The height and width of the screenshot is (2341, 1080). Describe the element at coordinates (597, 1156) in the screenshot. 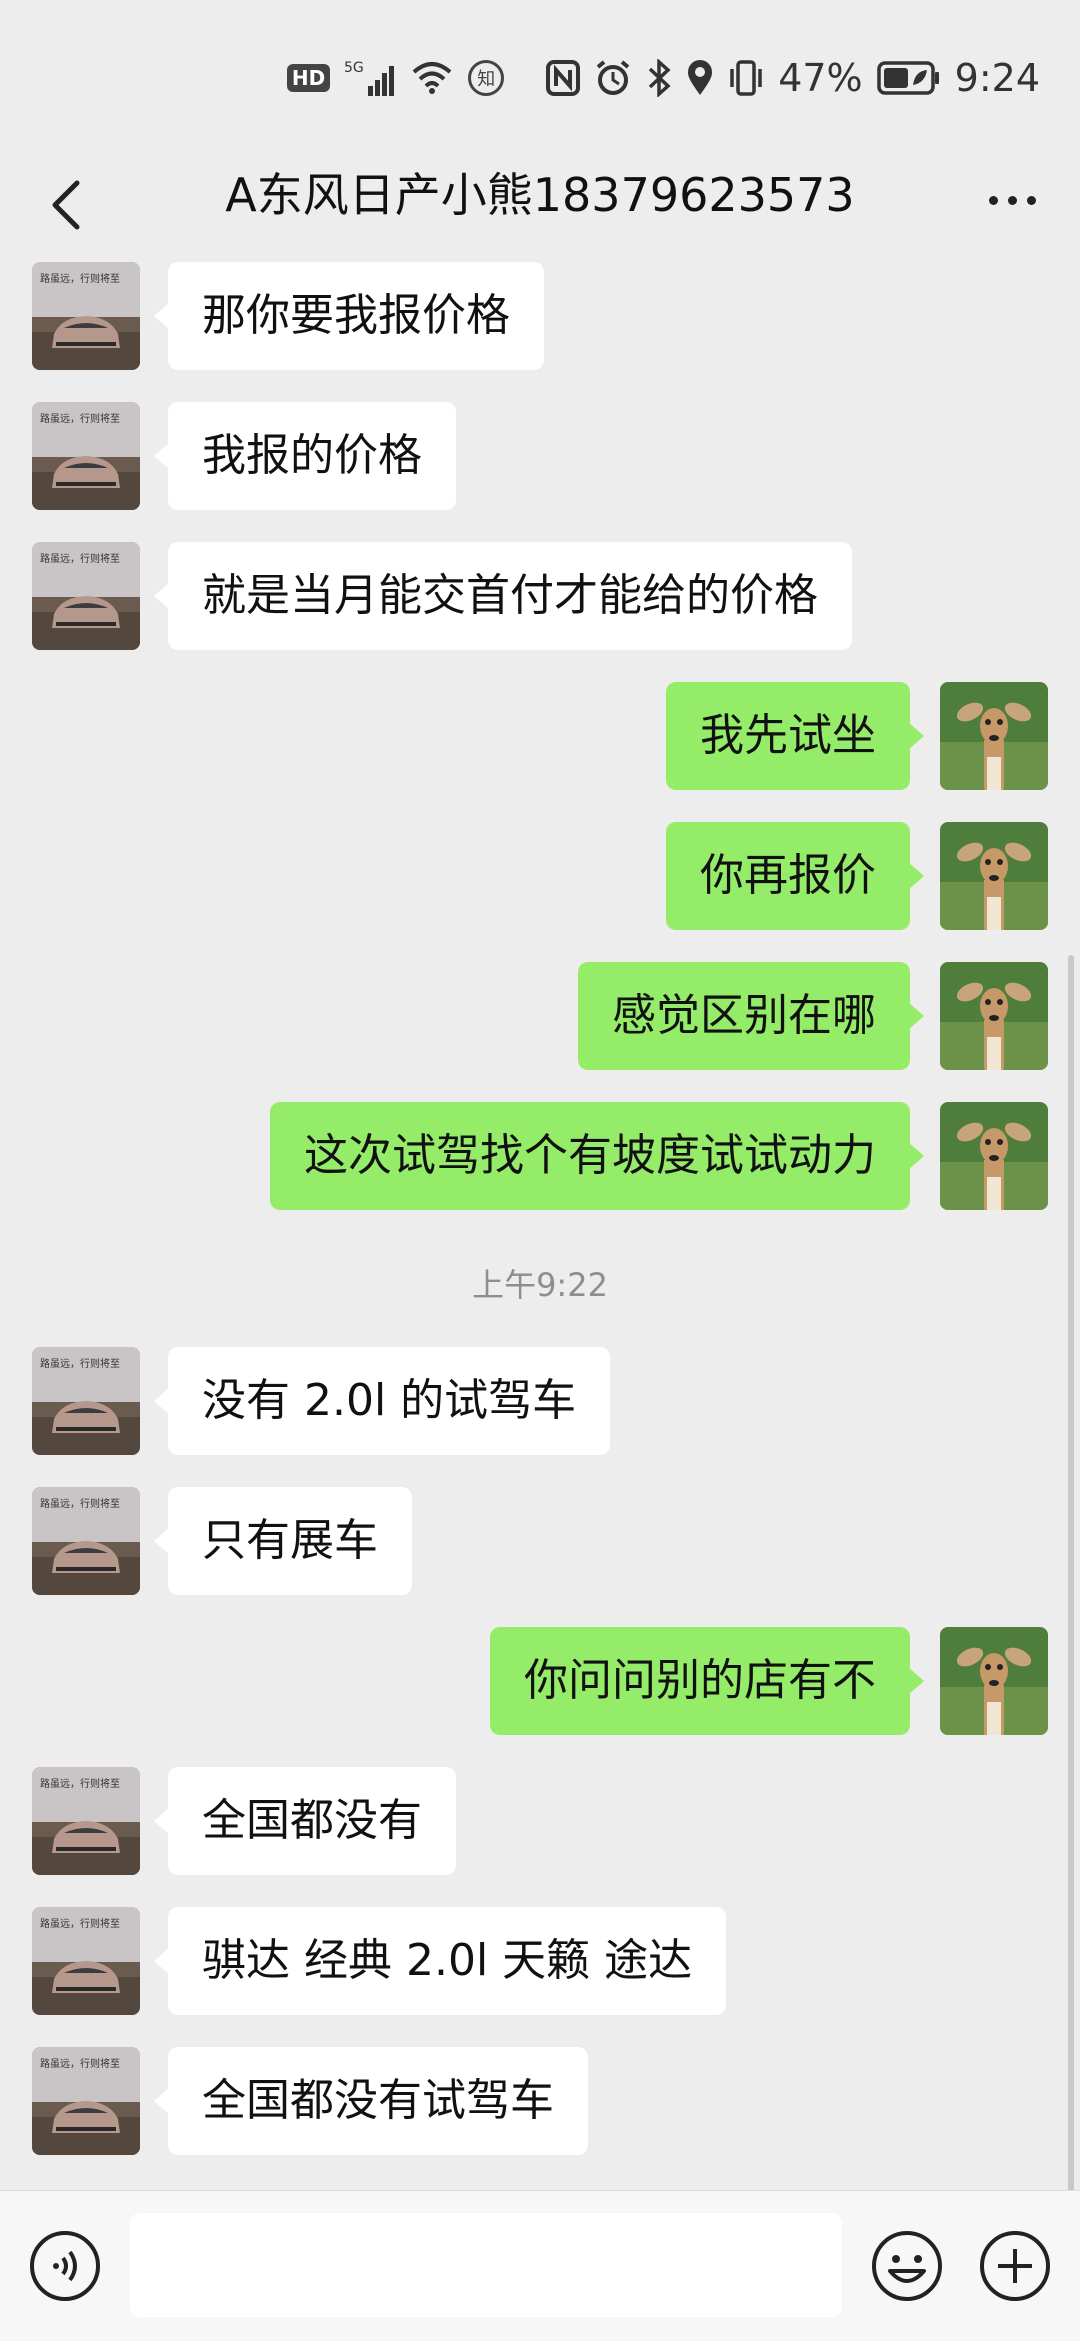

I see `message-bubble: 这次试驾找个有坡度试试动力` at that location.